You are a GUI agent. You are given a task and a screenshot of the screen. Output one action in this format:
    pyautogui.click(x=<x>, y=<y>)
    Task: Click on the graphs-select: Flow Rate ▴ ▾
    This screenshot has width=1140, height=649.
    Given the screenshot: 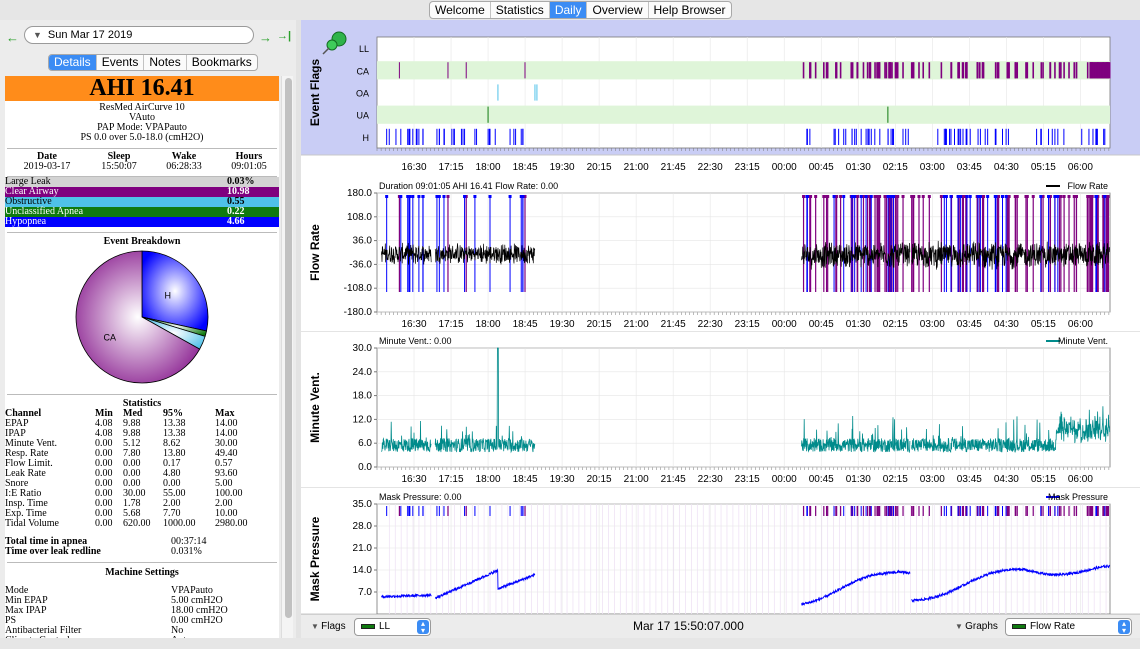 What is the action you would take?
    pyautogui.click(x=1068, y=627)
    